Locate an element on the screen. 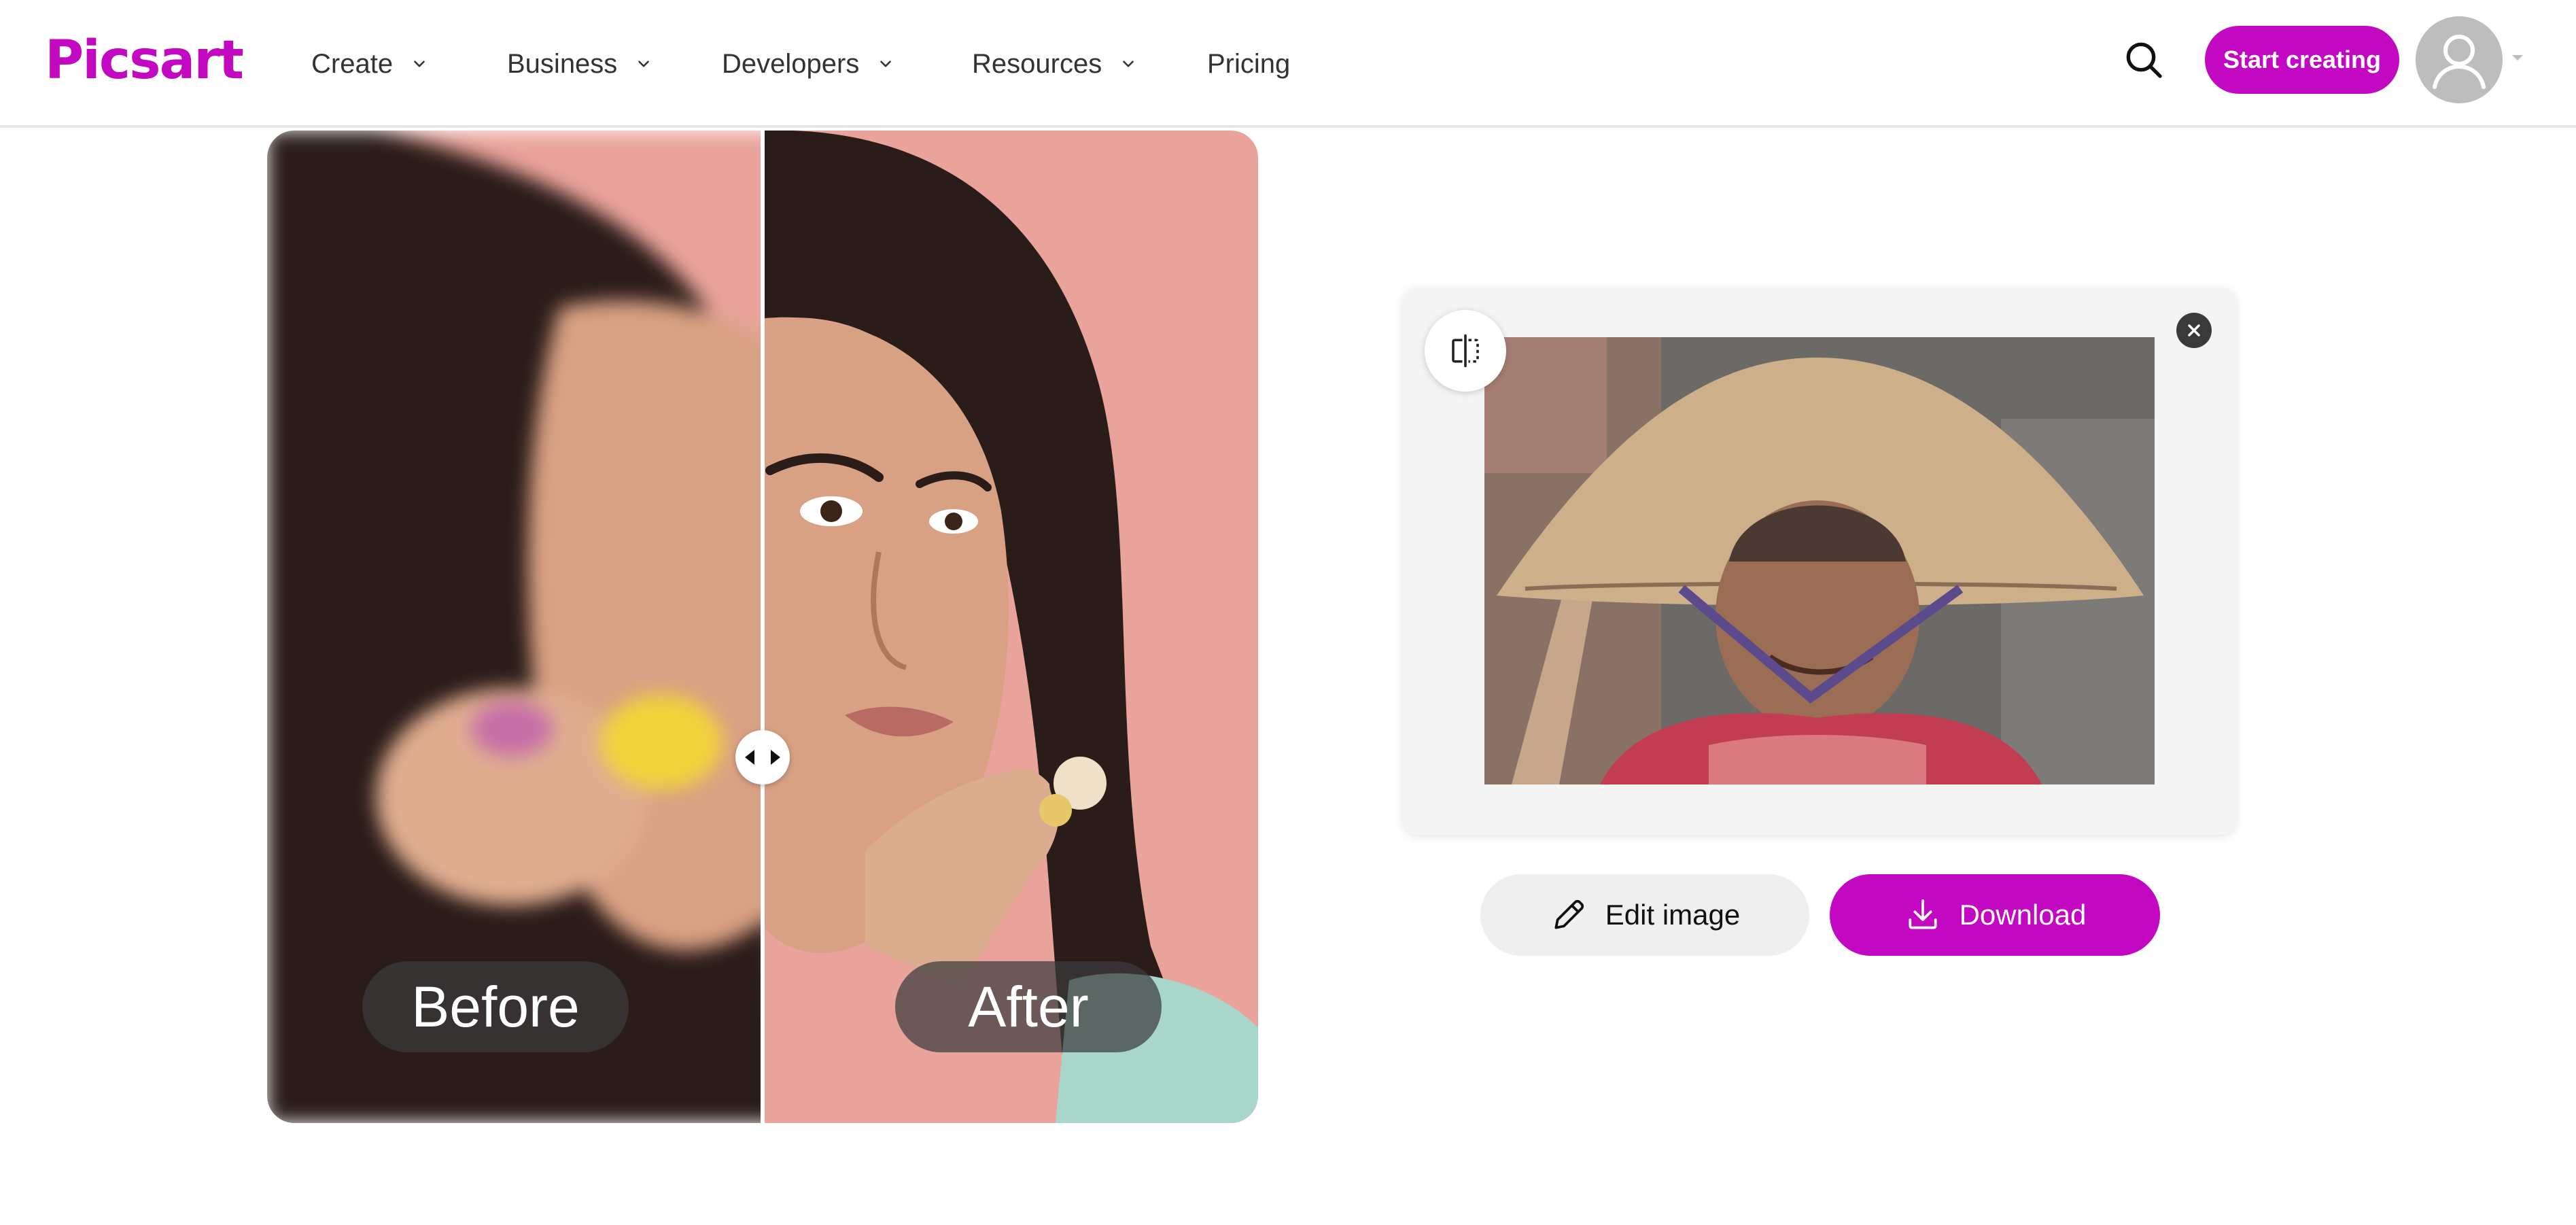  search-button is located at coordinates (2143, 60).